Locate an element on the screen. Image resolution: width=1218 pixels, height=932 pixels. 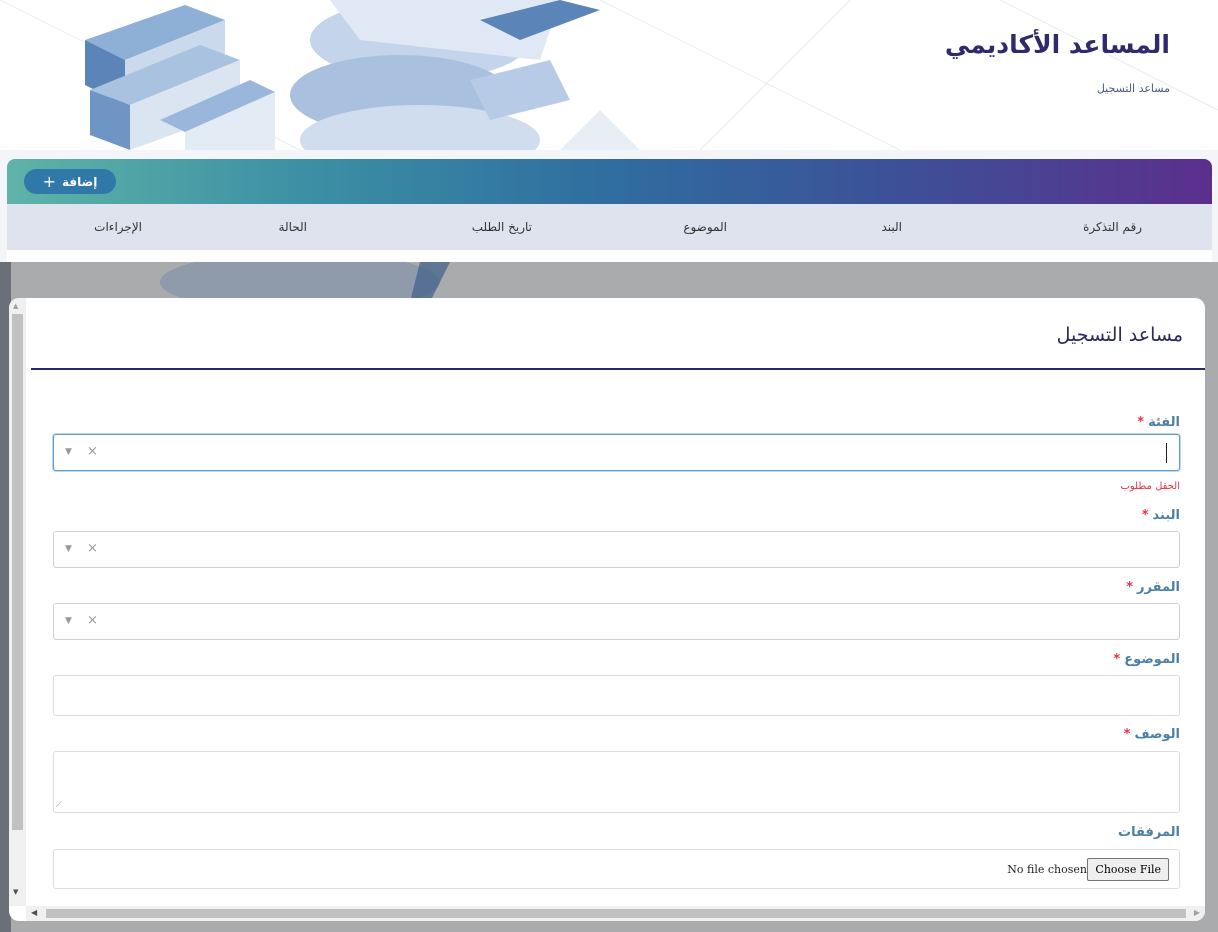
column-item: البند is located at coordinates (891, 227).